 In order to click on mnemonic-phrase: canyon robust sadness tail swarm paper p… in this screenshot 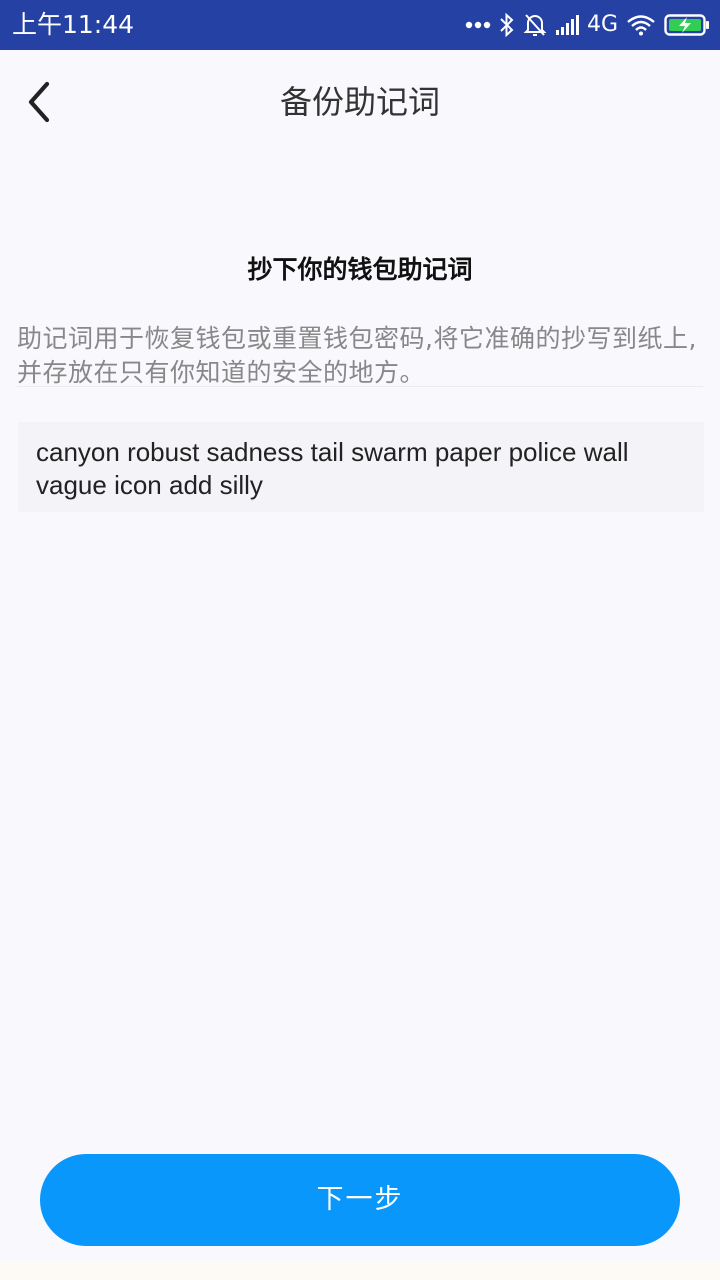, I will do `click(332, 468)`.